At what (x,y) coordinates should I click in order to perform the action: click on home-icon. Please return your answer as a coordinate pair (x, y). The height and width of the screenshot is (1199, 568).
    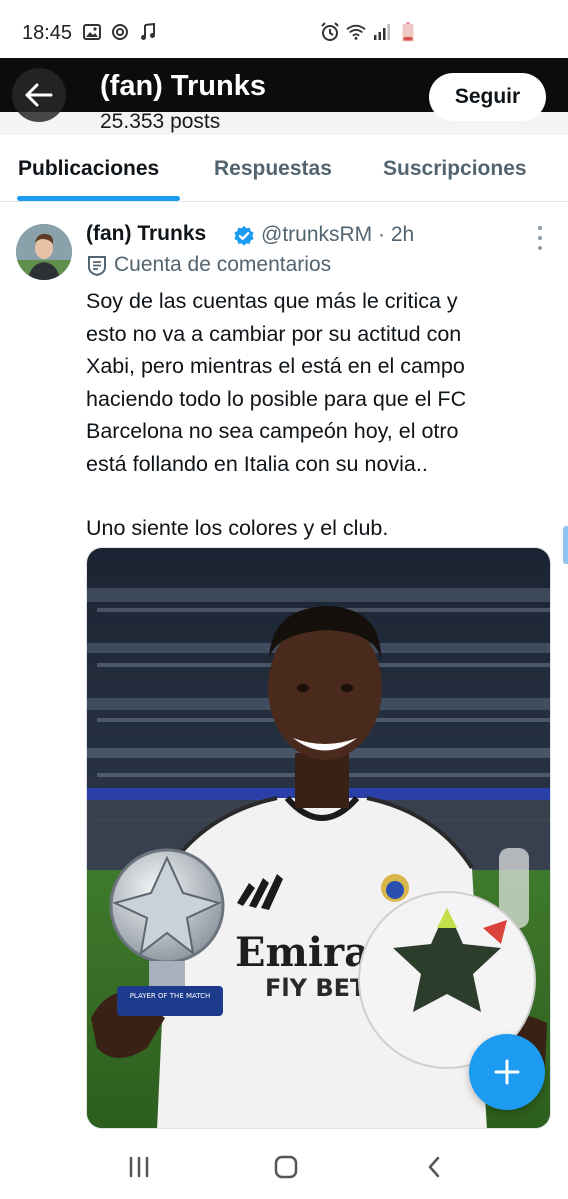
    Looking at the image, I should click on (286, 1167).